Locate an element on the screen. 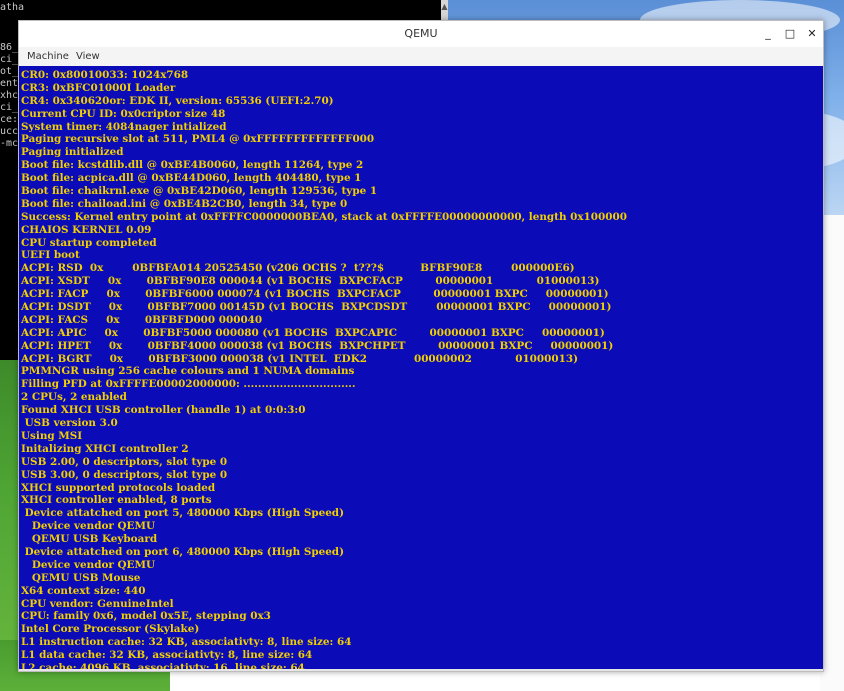 This screenshot has width=844, height=691. console-line: Using MSI is located at coordinates (52, 435).